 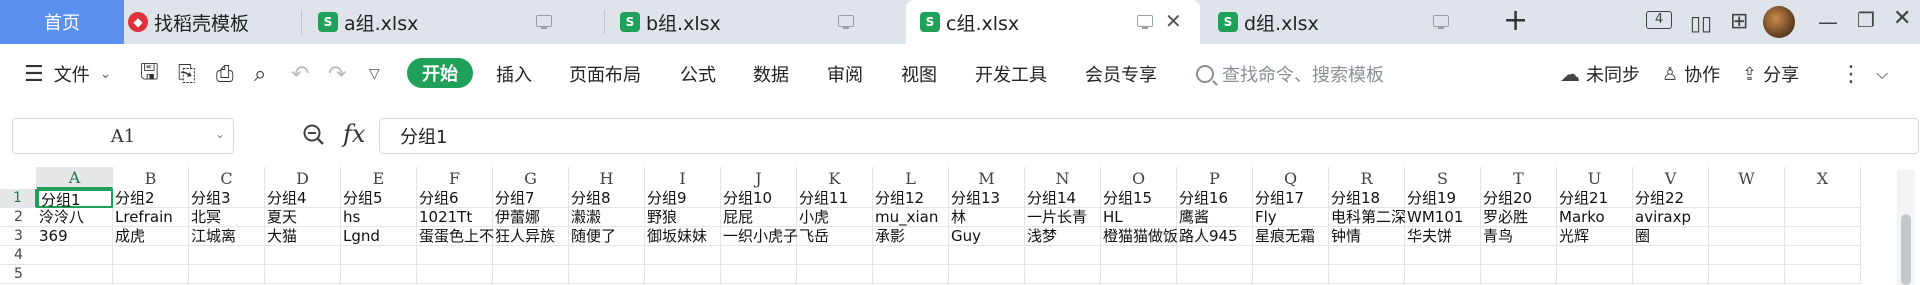 What do you see at coordinates (18, 217) in the screenshot?
I see `row-header: 2` at bounding box center [18, 217].